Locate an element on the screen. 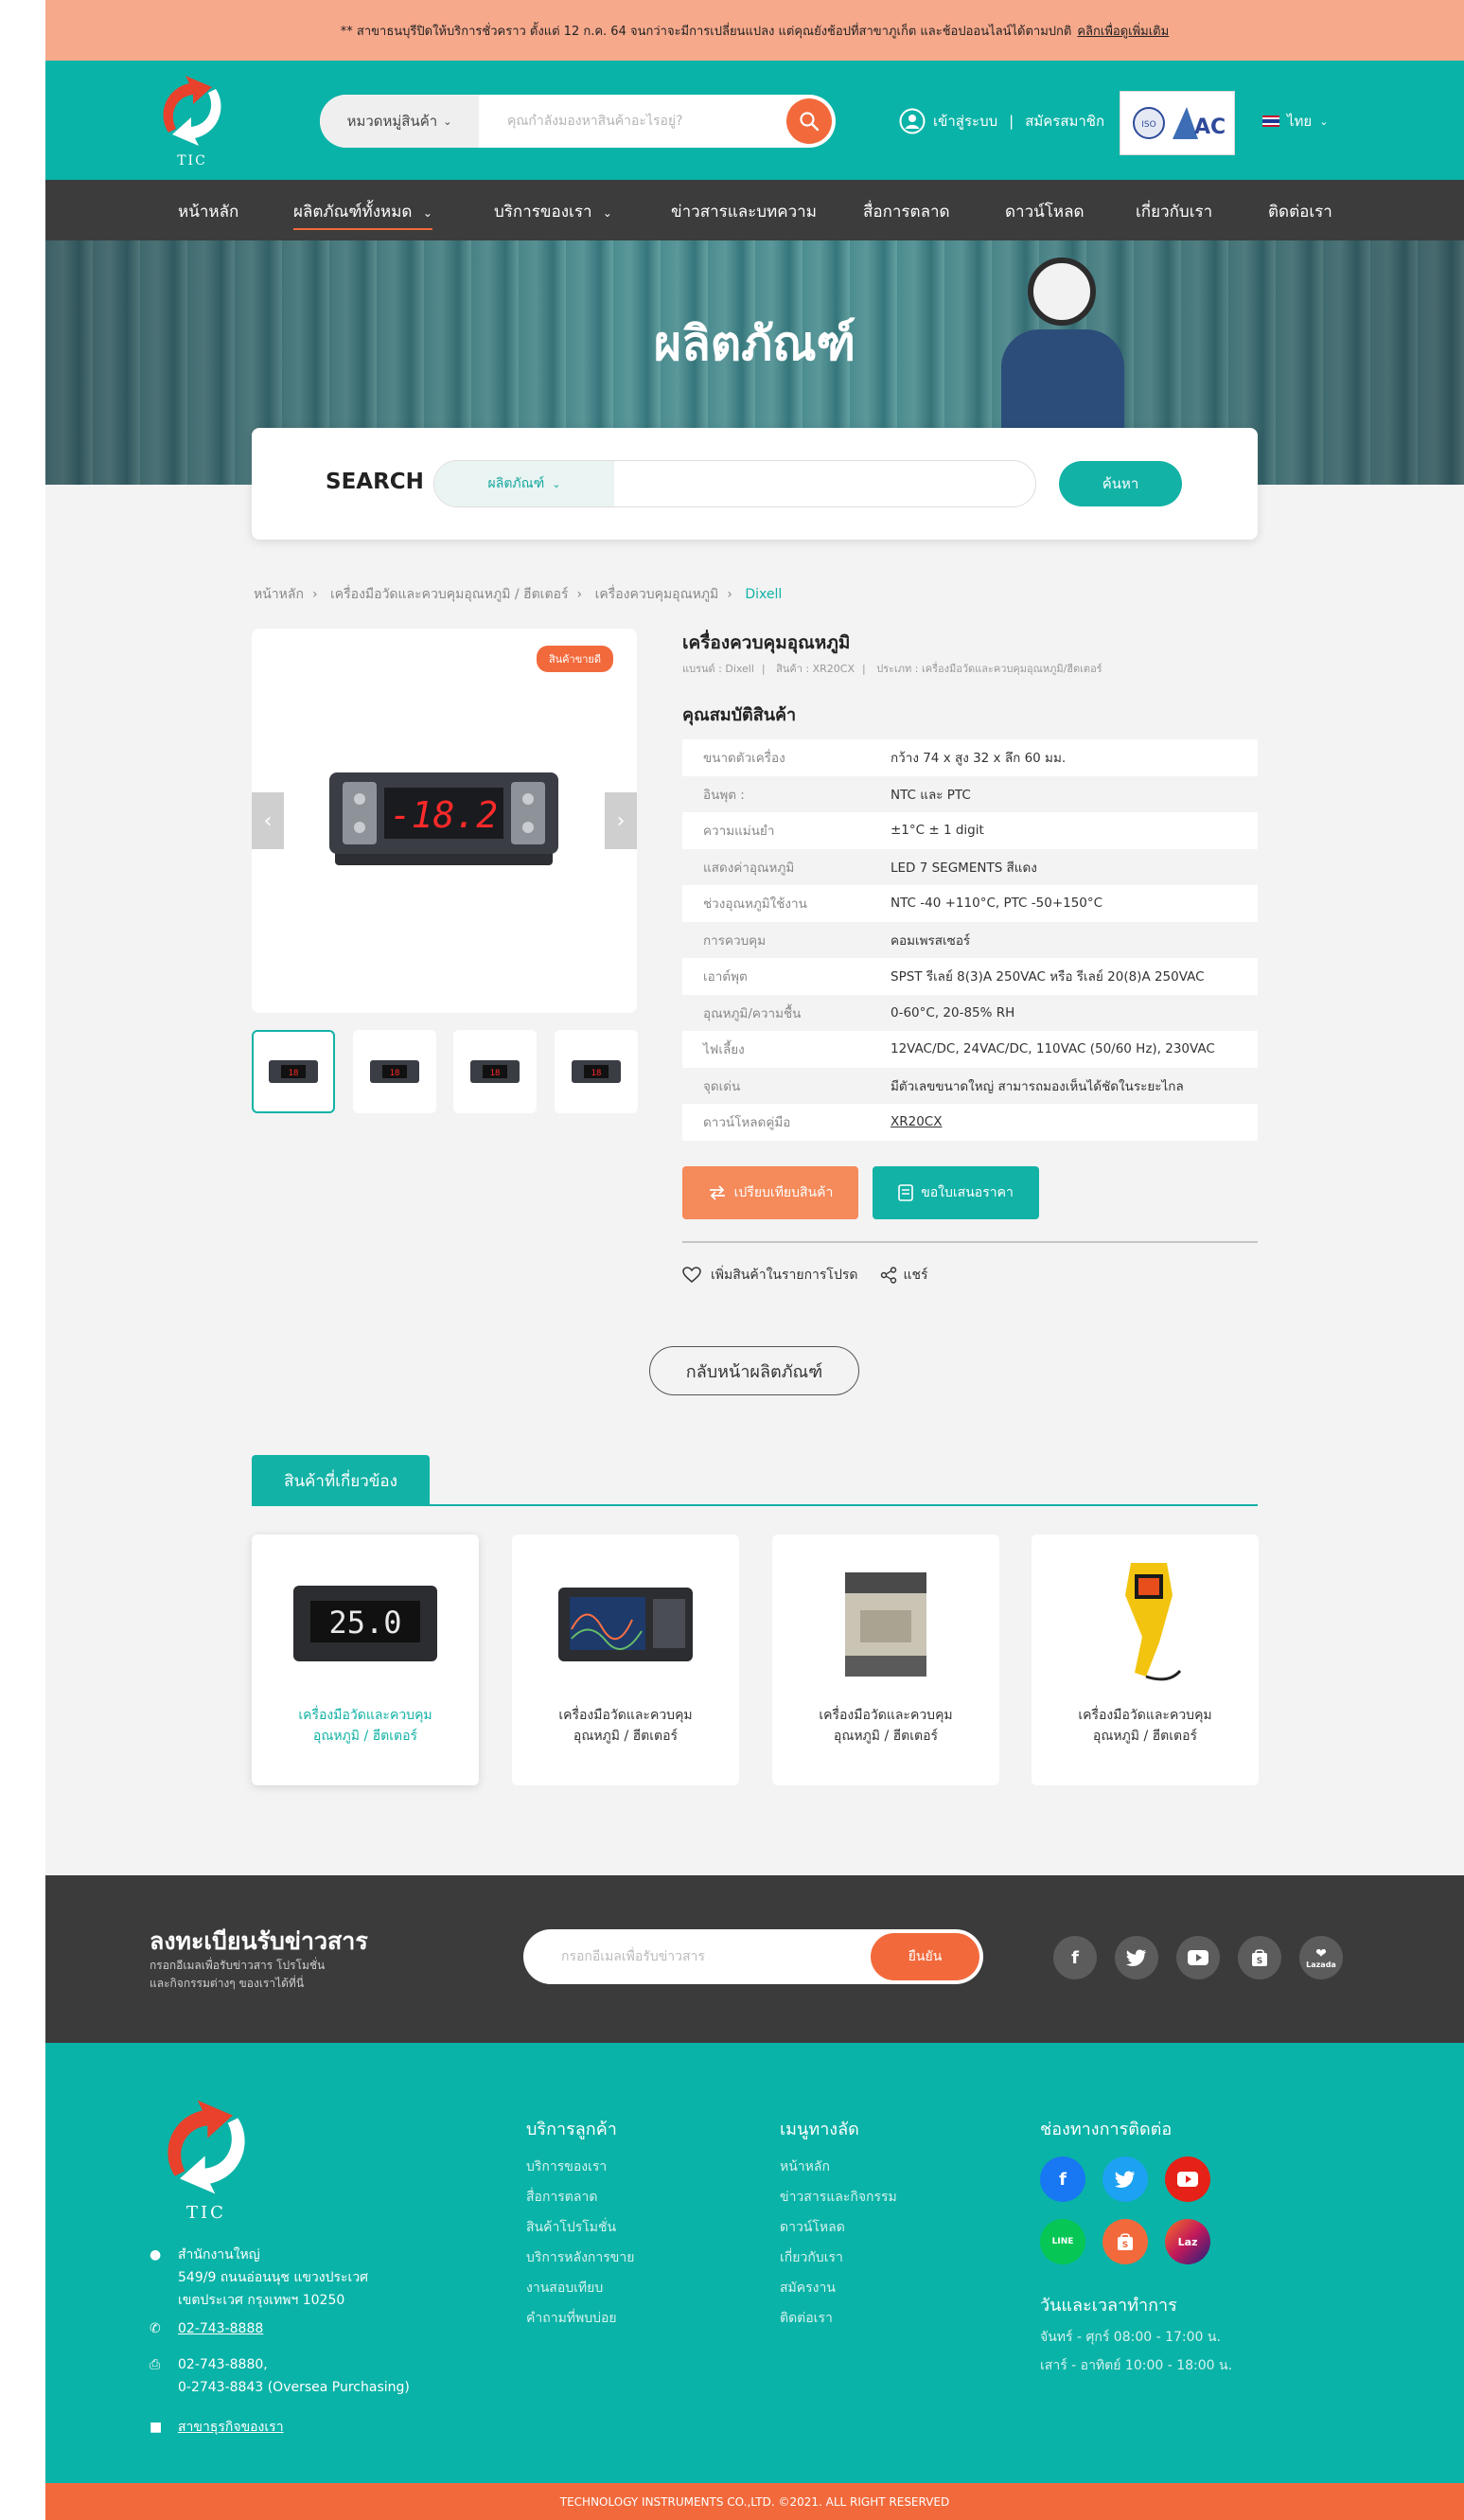 This screenshot has width=1464, height=2520. footer-link: ข่าวสารและกิจกรรม is located at coordinates (838, 2197).